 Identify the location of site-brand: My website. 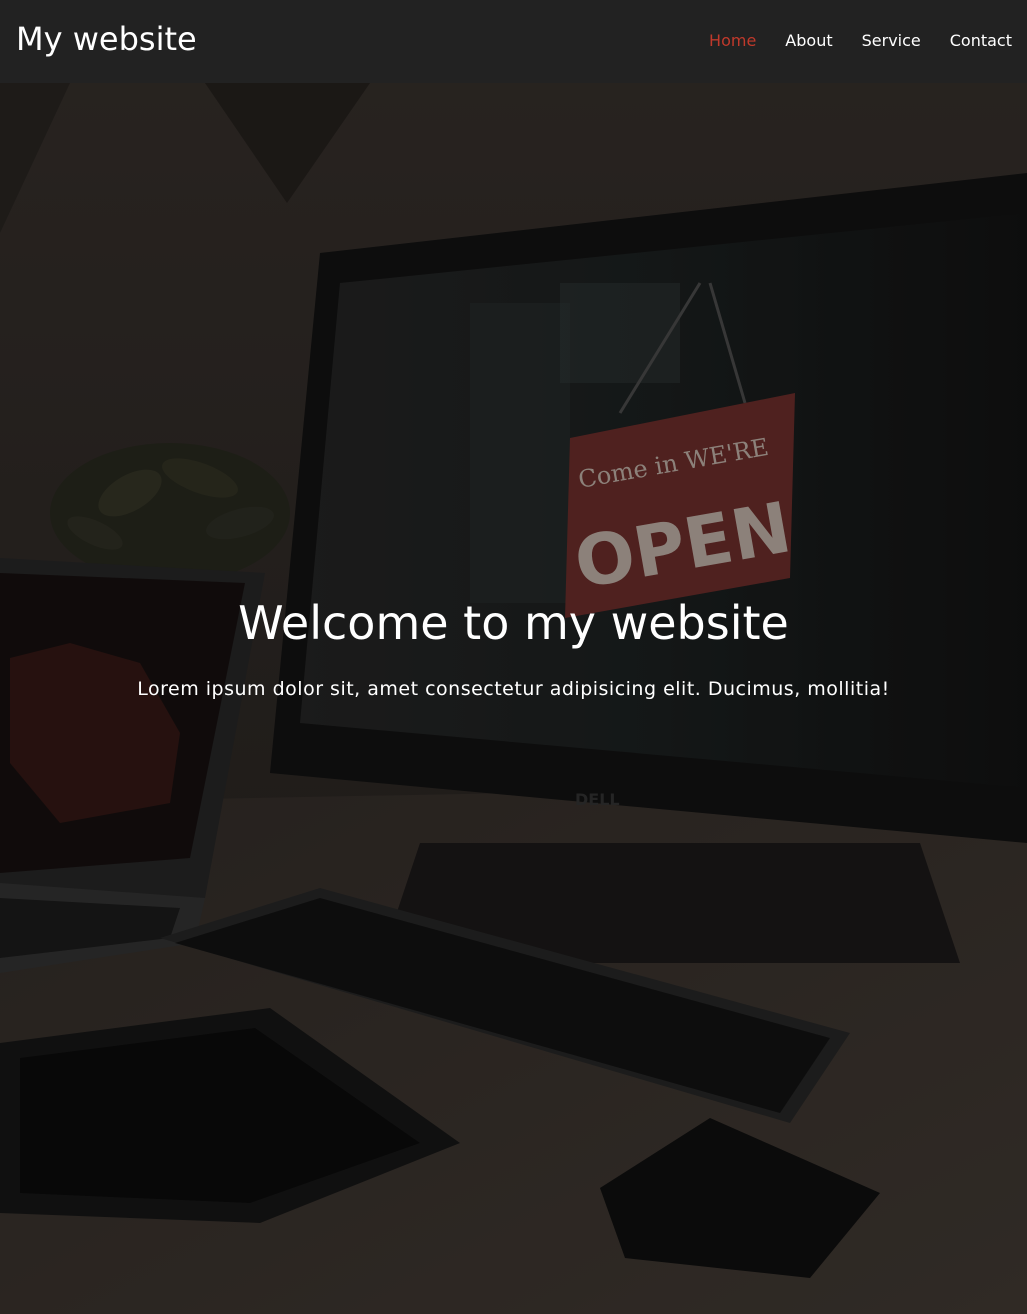
(106, 39).